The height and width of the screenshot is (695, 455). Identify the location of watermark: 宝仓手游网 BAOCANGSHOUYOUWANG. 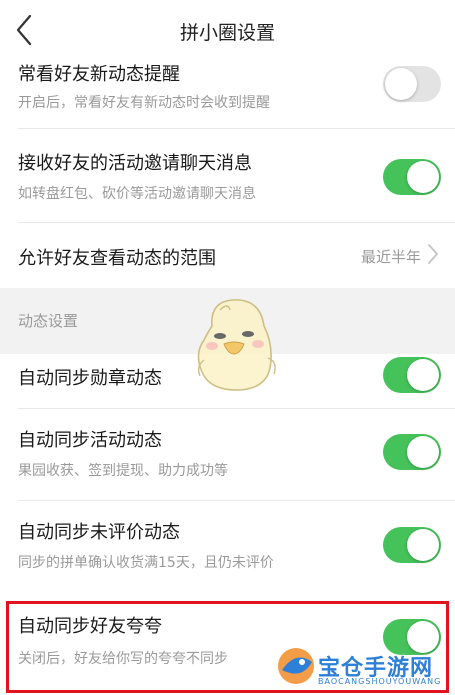
(362, 664).